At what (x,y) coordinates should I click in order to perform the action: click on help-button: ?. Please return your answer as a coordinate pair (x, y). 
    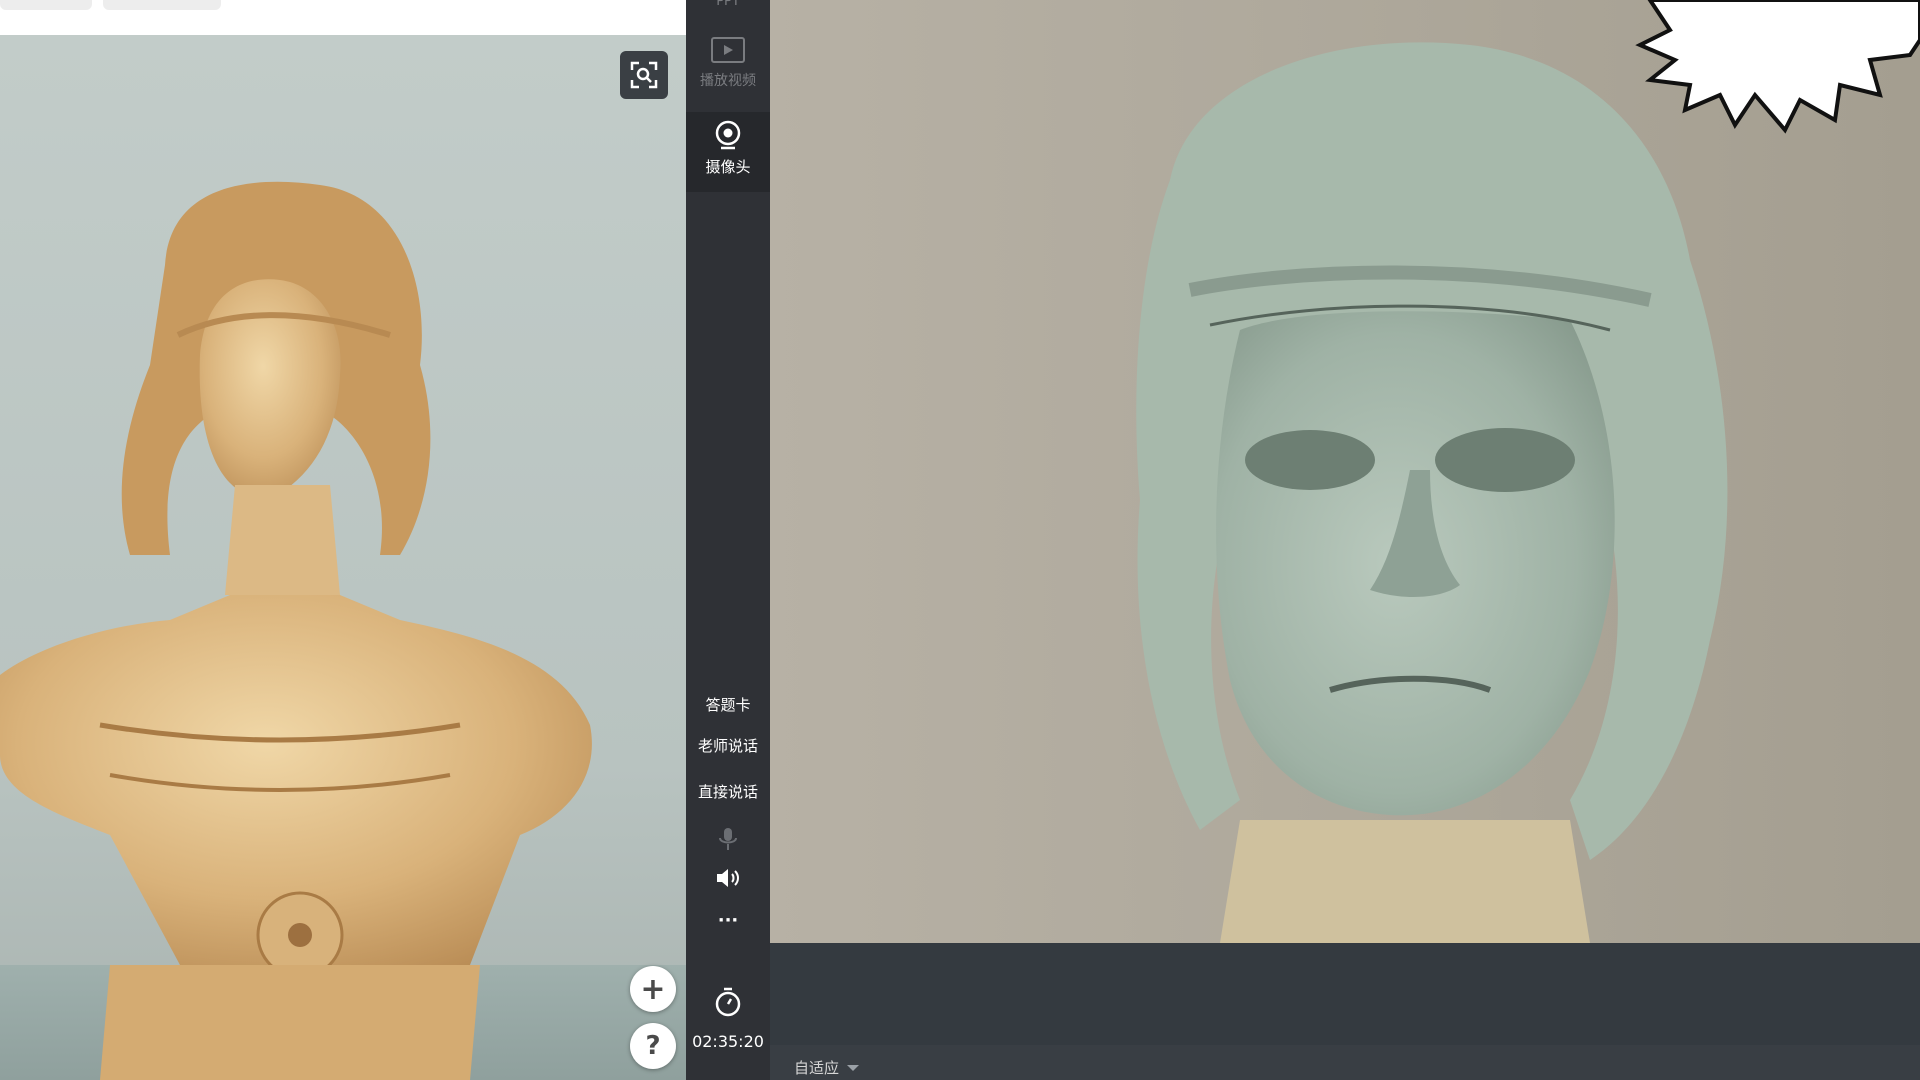
    Looking at the image, I should click on (653, 1046).